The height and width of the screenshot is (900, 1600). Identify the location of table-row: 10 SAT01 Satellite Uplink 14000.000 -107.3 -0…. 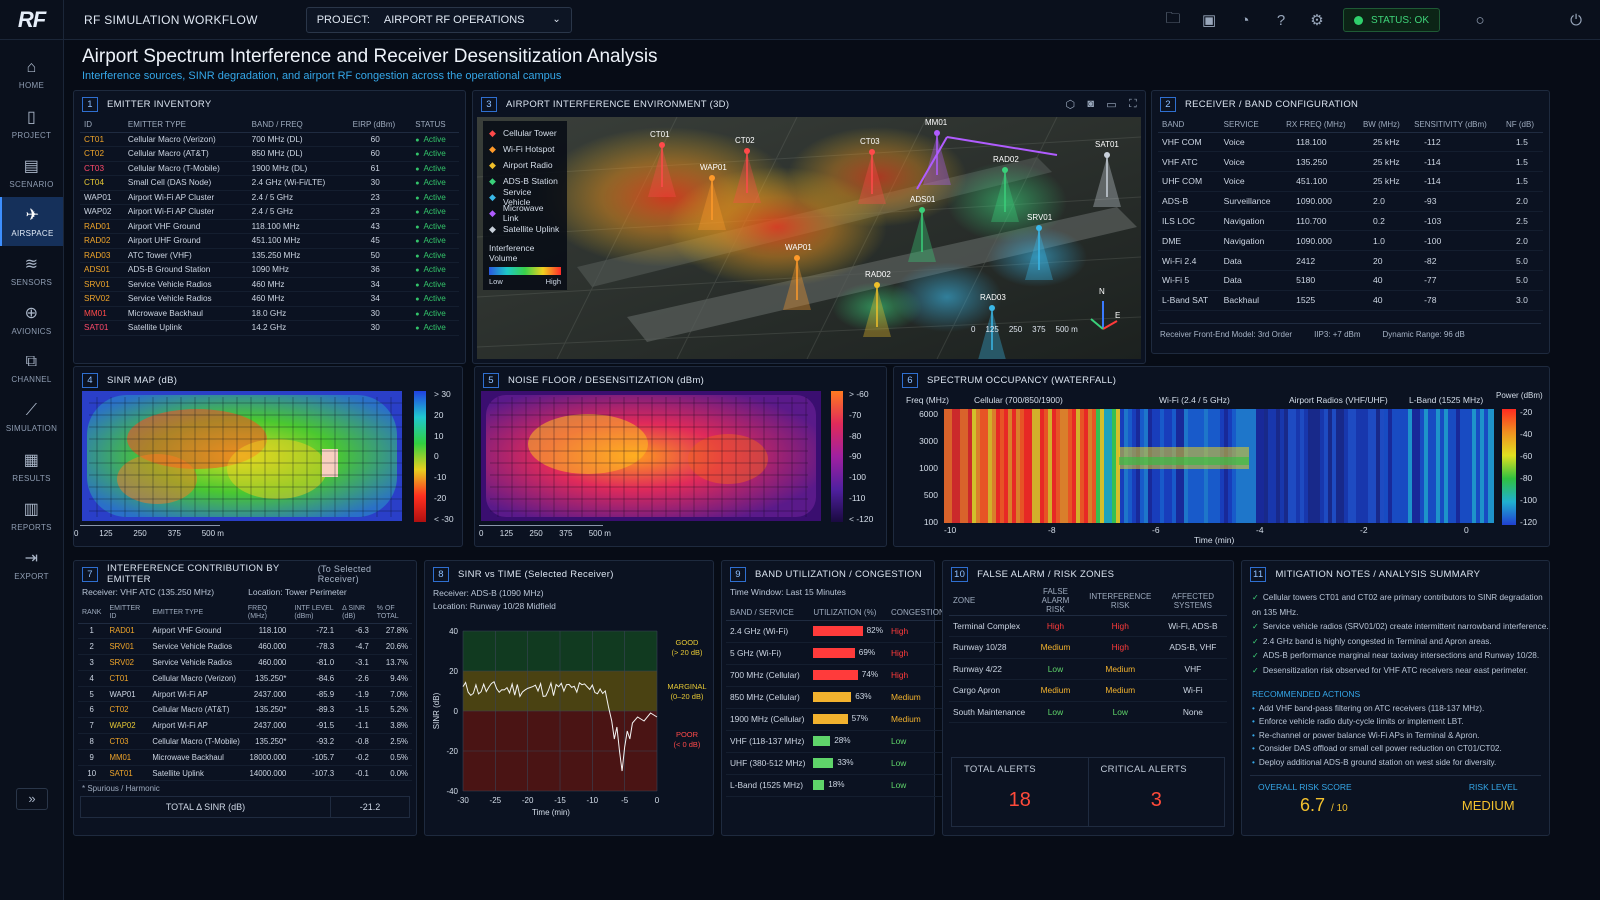
(245, 773).